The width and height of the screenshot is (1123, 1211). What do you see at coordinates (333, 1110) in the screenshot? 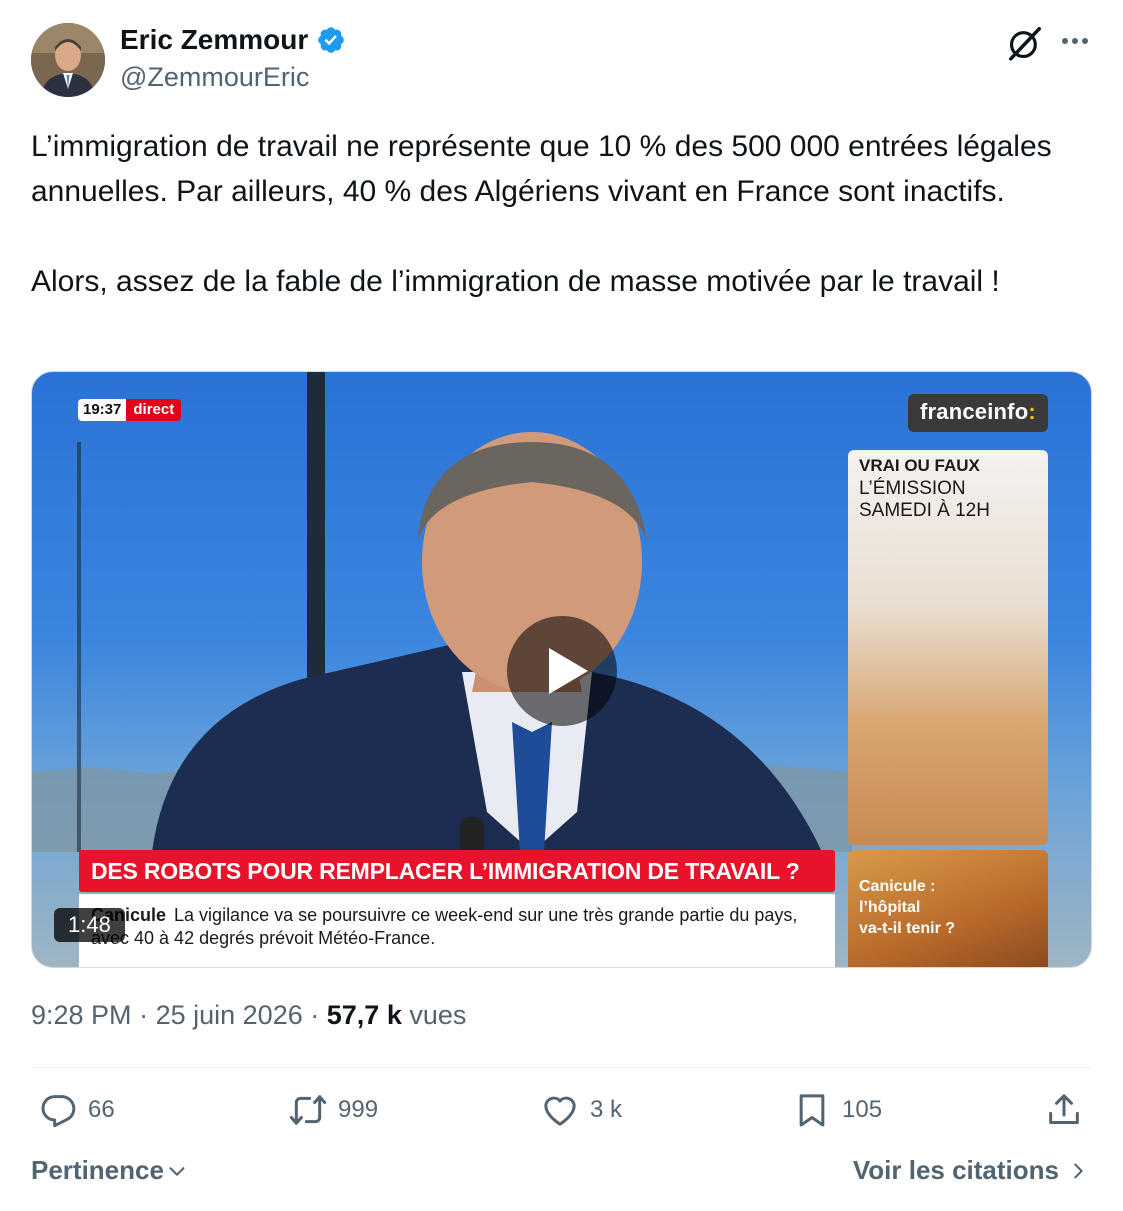
I see `repost-button: 999` at bounding box center [333, 1110].